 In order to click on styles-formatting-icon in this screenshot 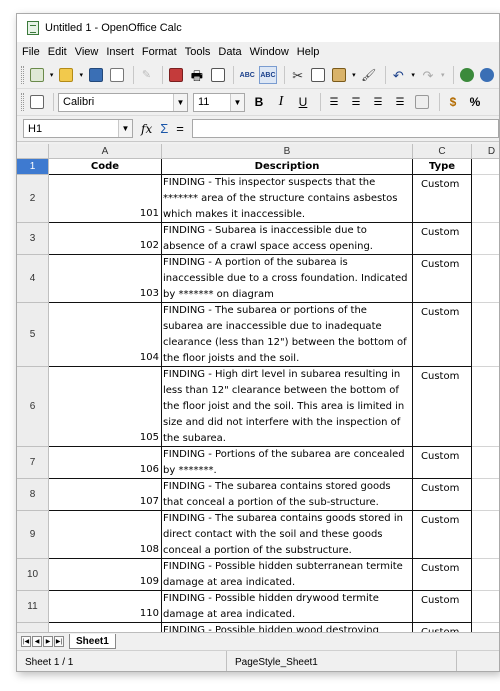, I will do `click(37, 102)`.